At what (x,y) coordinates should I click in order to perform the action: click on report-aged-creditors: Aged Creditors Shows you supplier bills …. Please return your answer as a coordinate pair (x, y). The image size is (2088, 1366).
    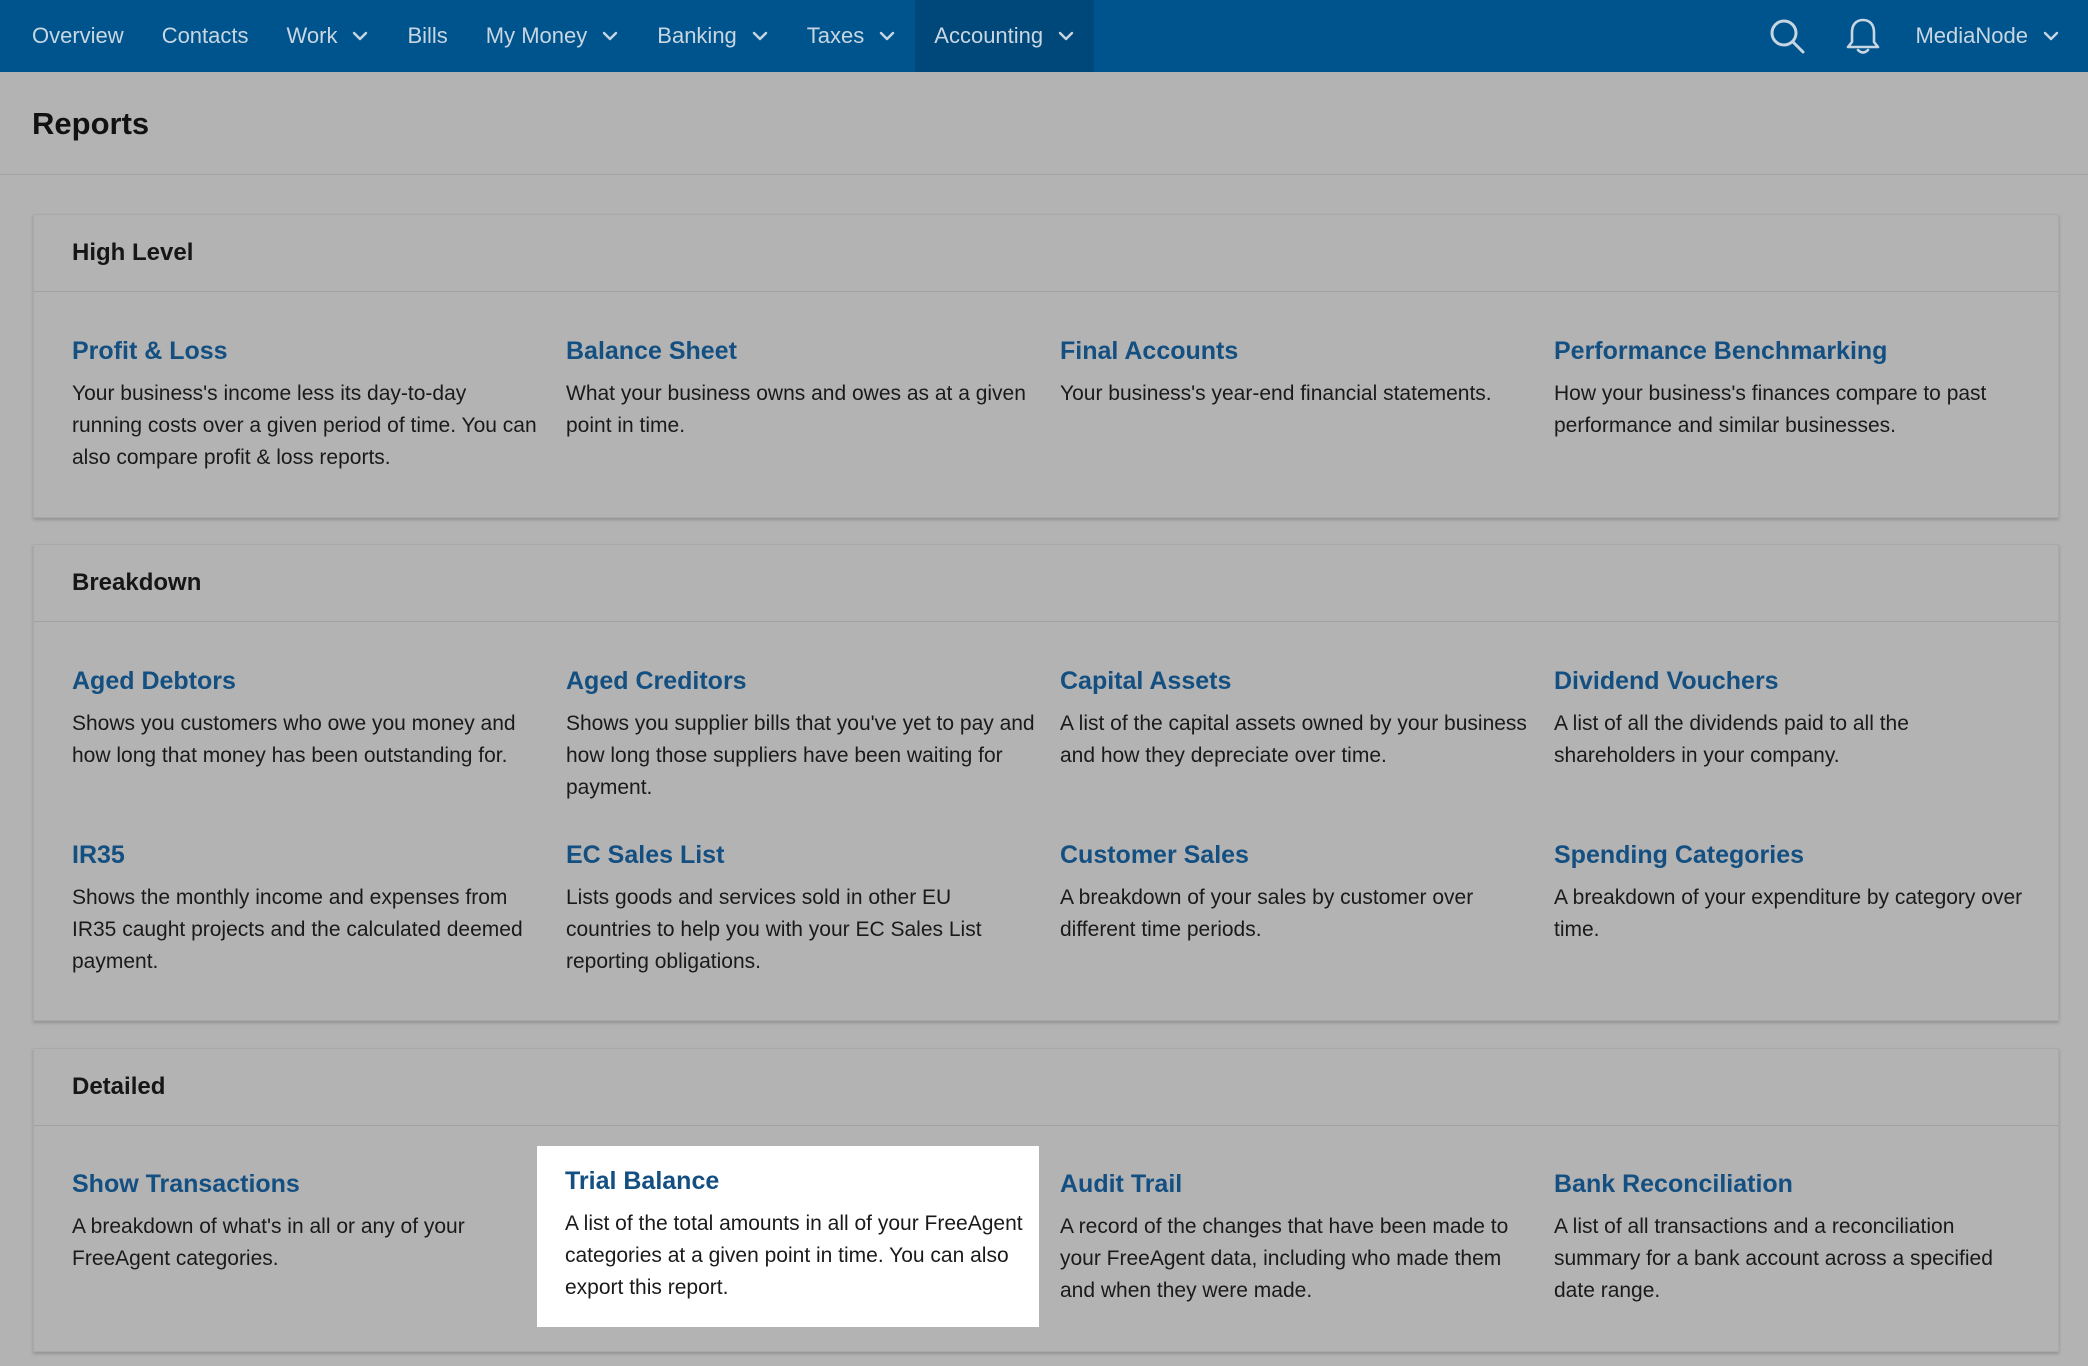
    Looking at the image, I should click on (801, 735).